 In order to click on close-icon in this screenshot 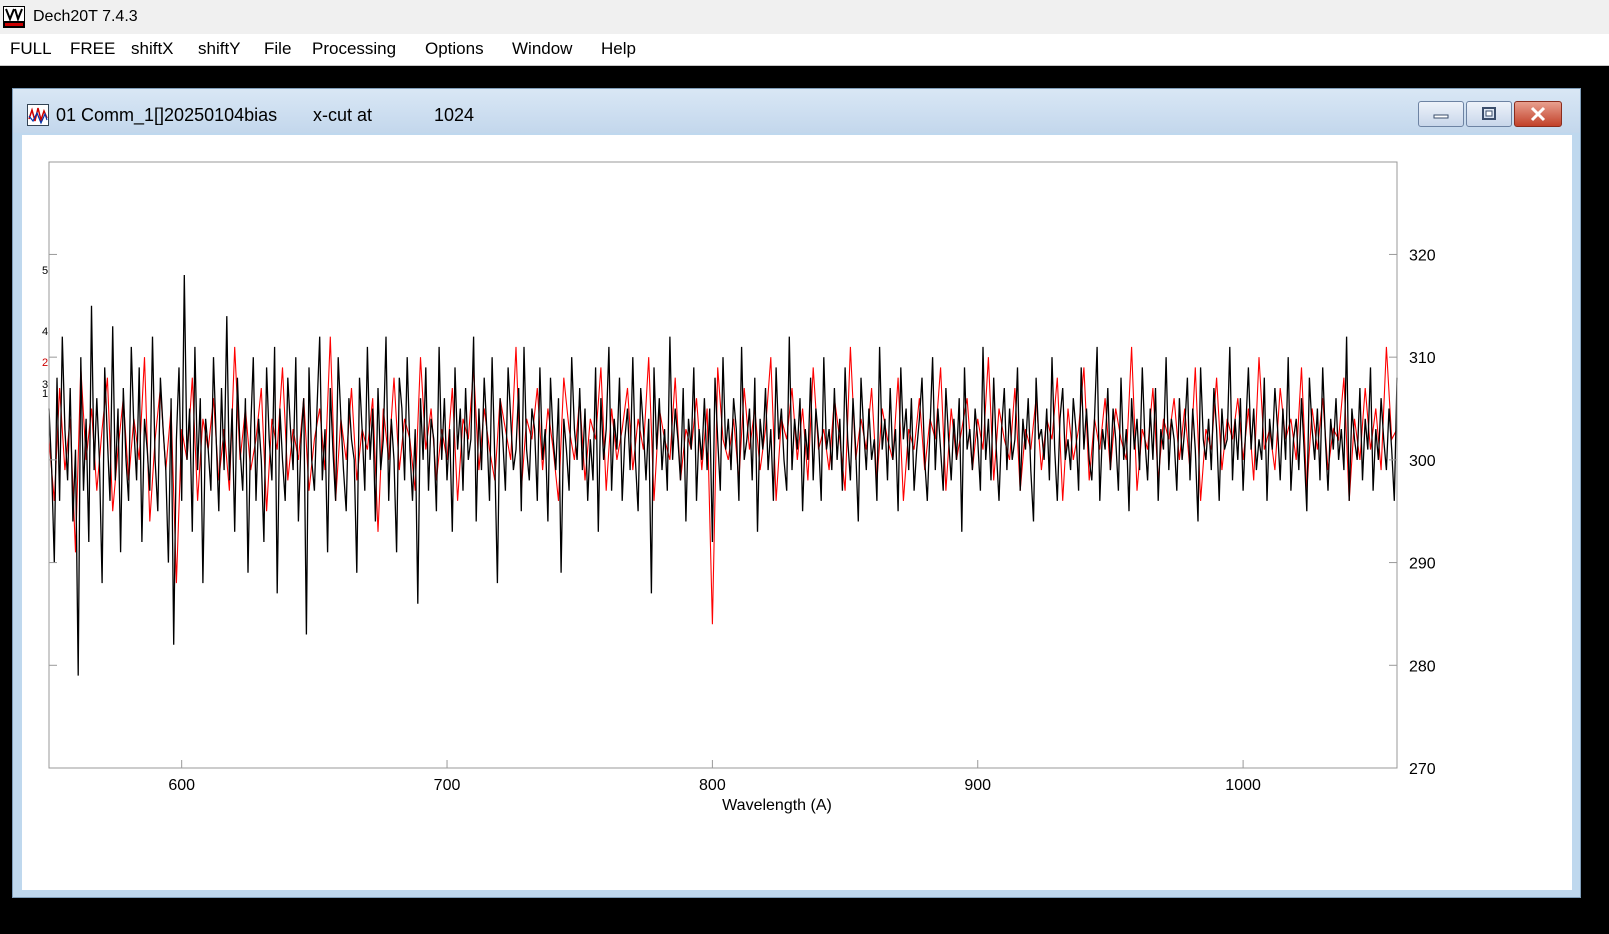, I will do `click(1538, 114)`.